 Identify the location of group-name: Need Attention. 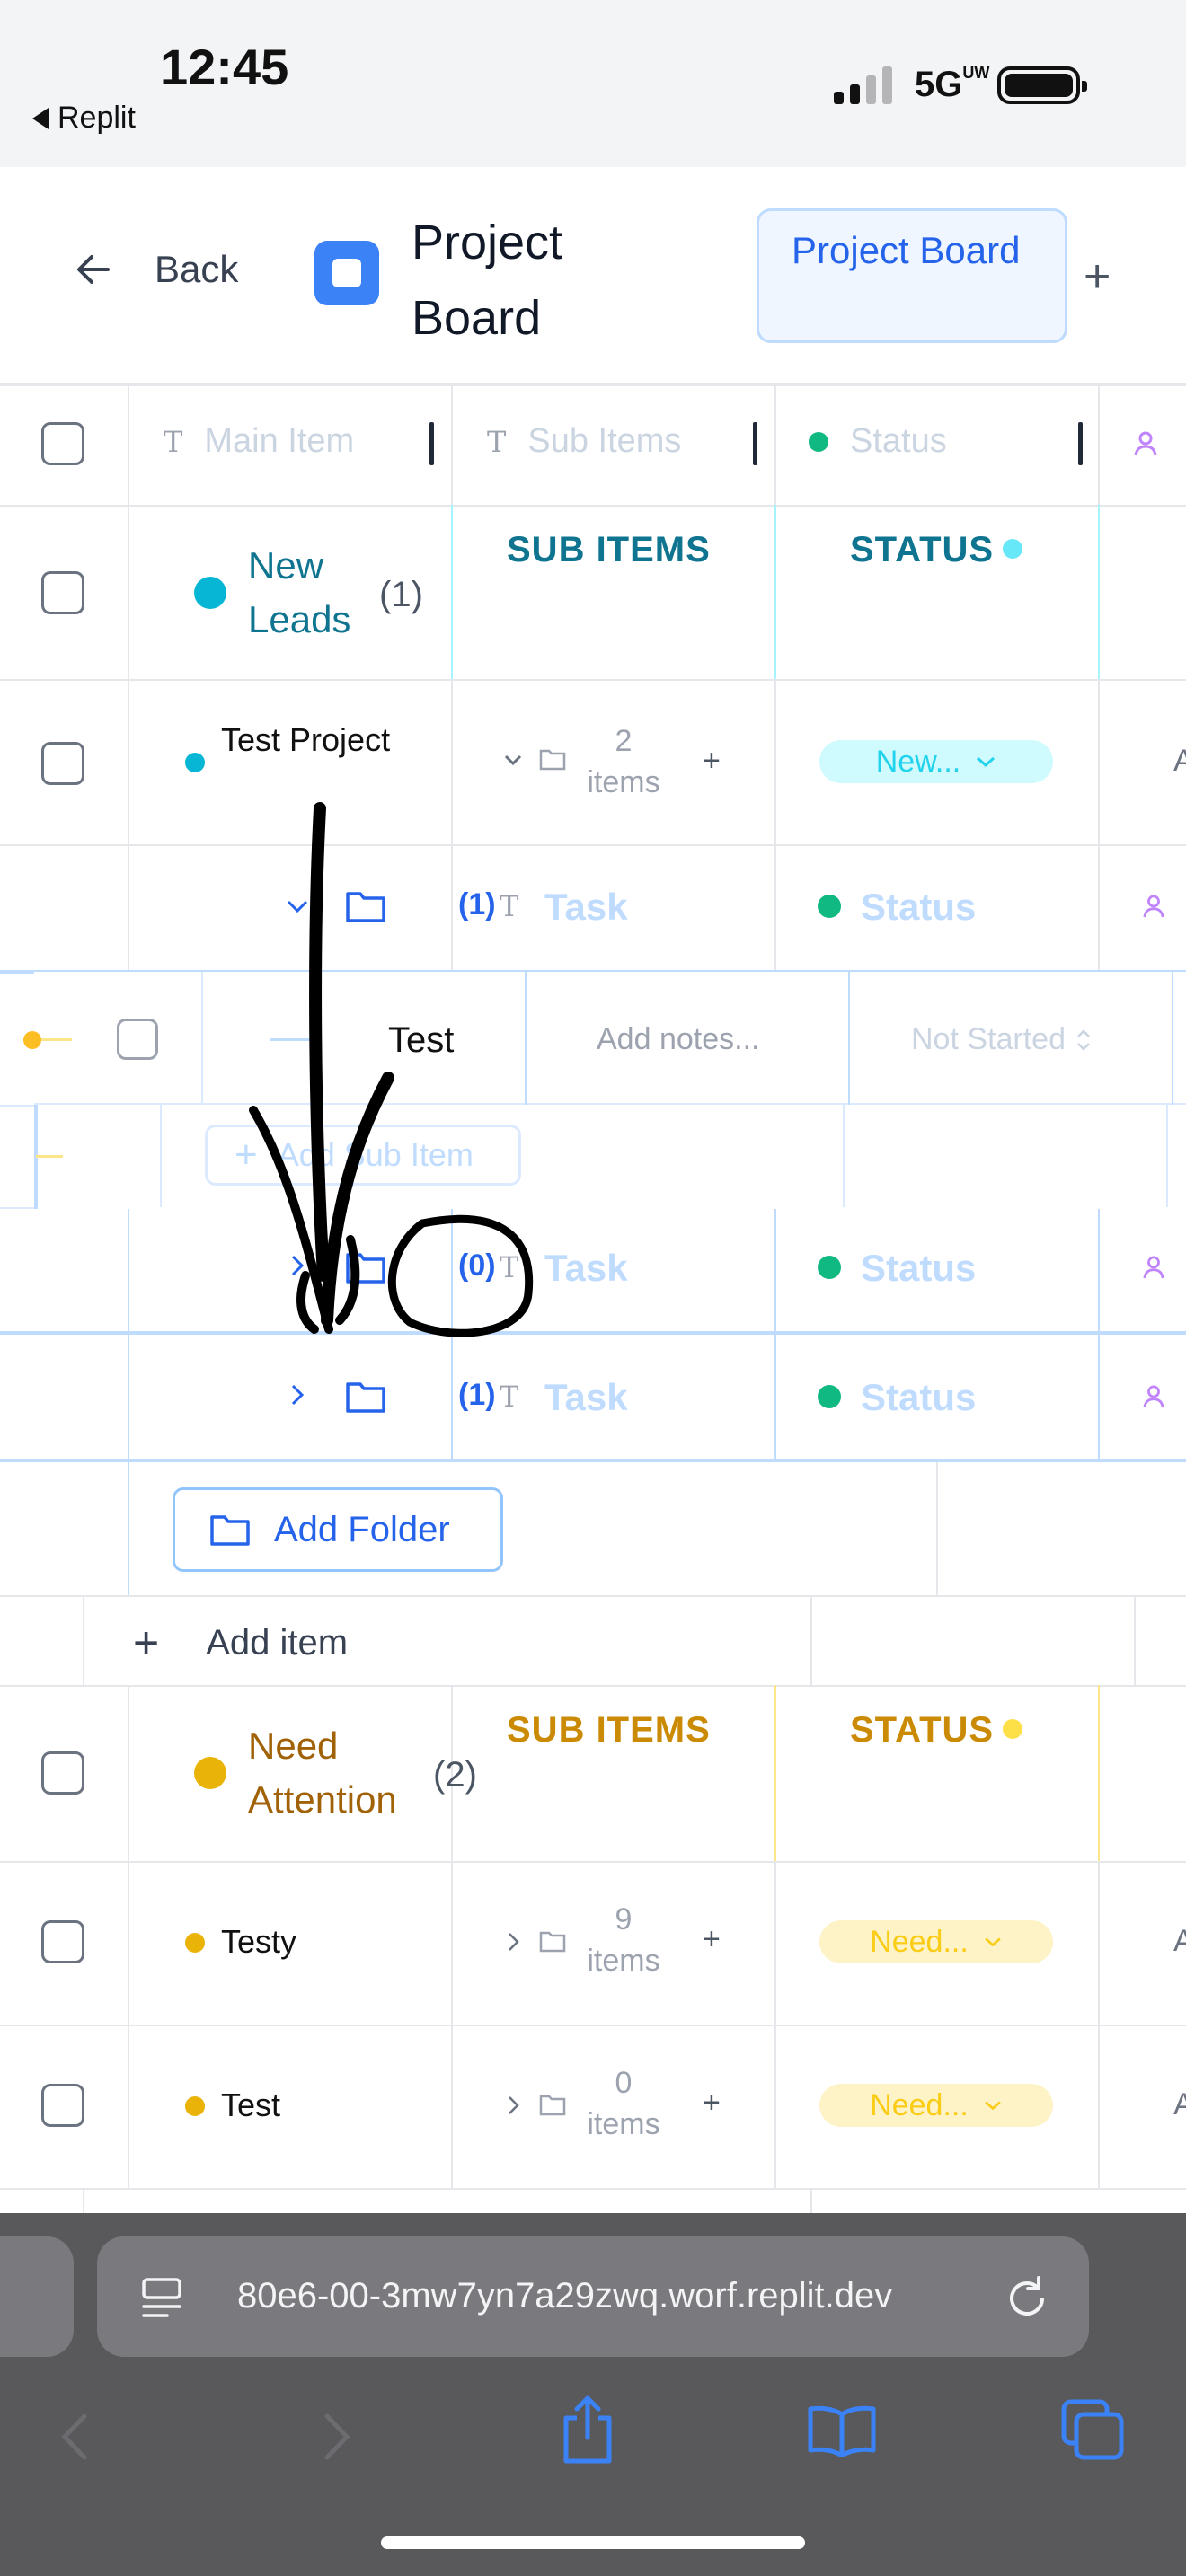
(338, 1773).